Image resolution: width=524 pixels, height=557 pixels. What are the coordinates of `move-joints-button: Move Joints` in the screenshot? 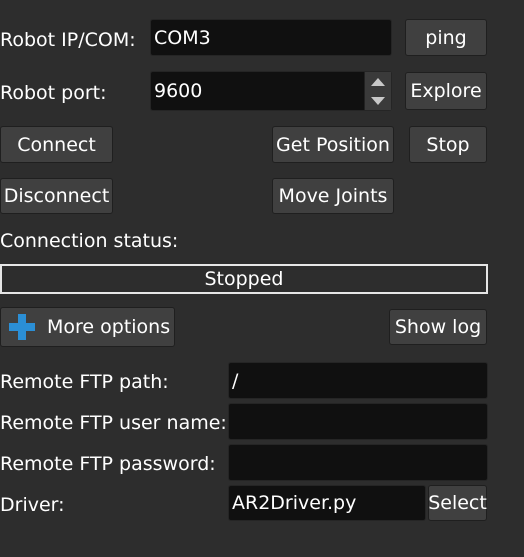 It's located at (333, 196).